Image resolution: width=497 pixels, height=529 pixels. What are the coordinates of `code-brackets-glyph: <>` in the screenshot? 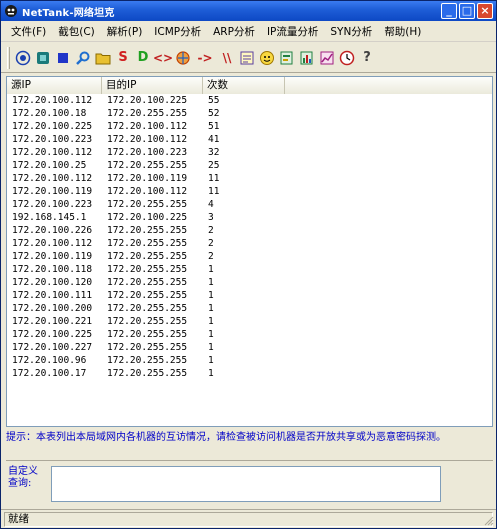 It's located at (163, 57).